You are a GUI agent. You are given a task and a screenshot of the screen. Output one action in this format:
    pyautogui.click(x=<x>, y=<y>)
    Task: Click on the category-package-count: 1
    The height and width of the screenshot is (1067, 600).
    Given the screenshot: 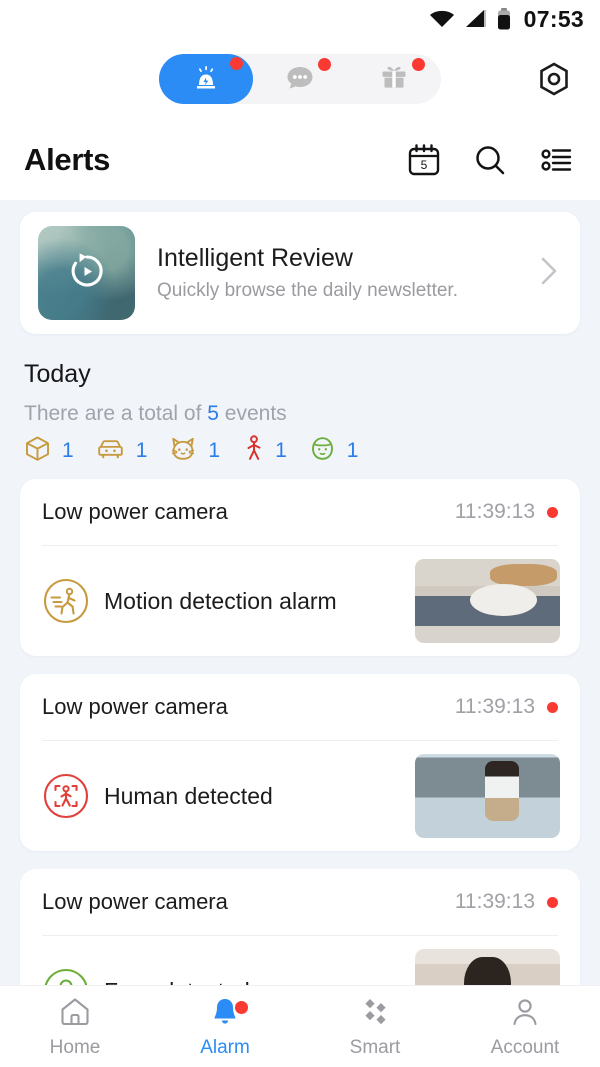 What is the action you would take?
    pyautogui.click(x=68, y=450)
    